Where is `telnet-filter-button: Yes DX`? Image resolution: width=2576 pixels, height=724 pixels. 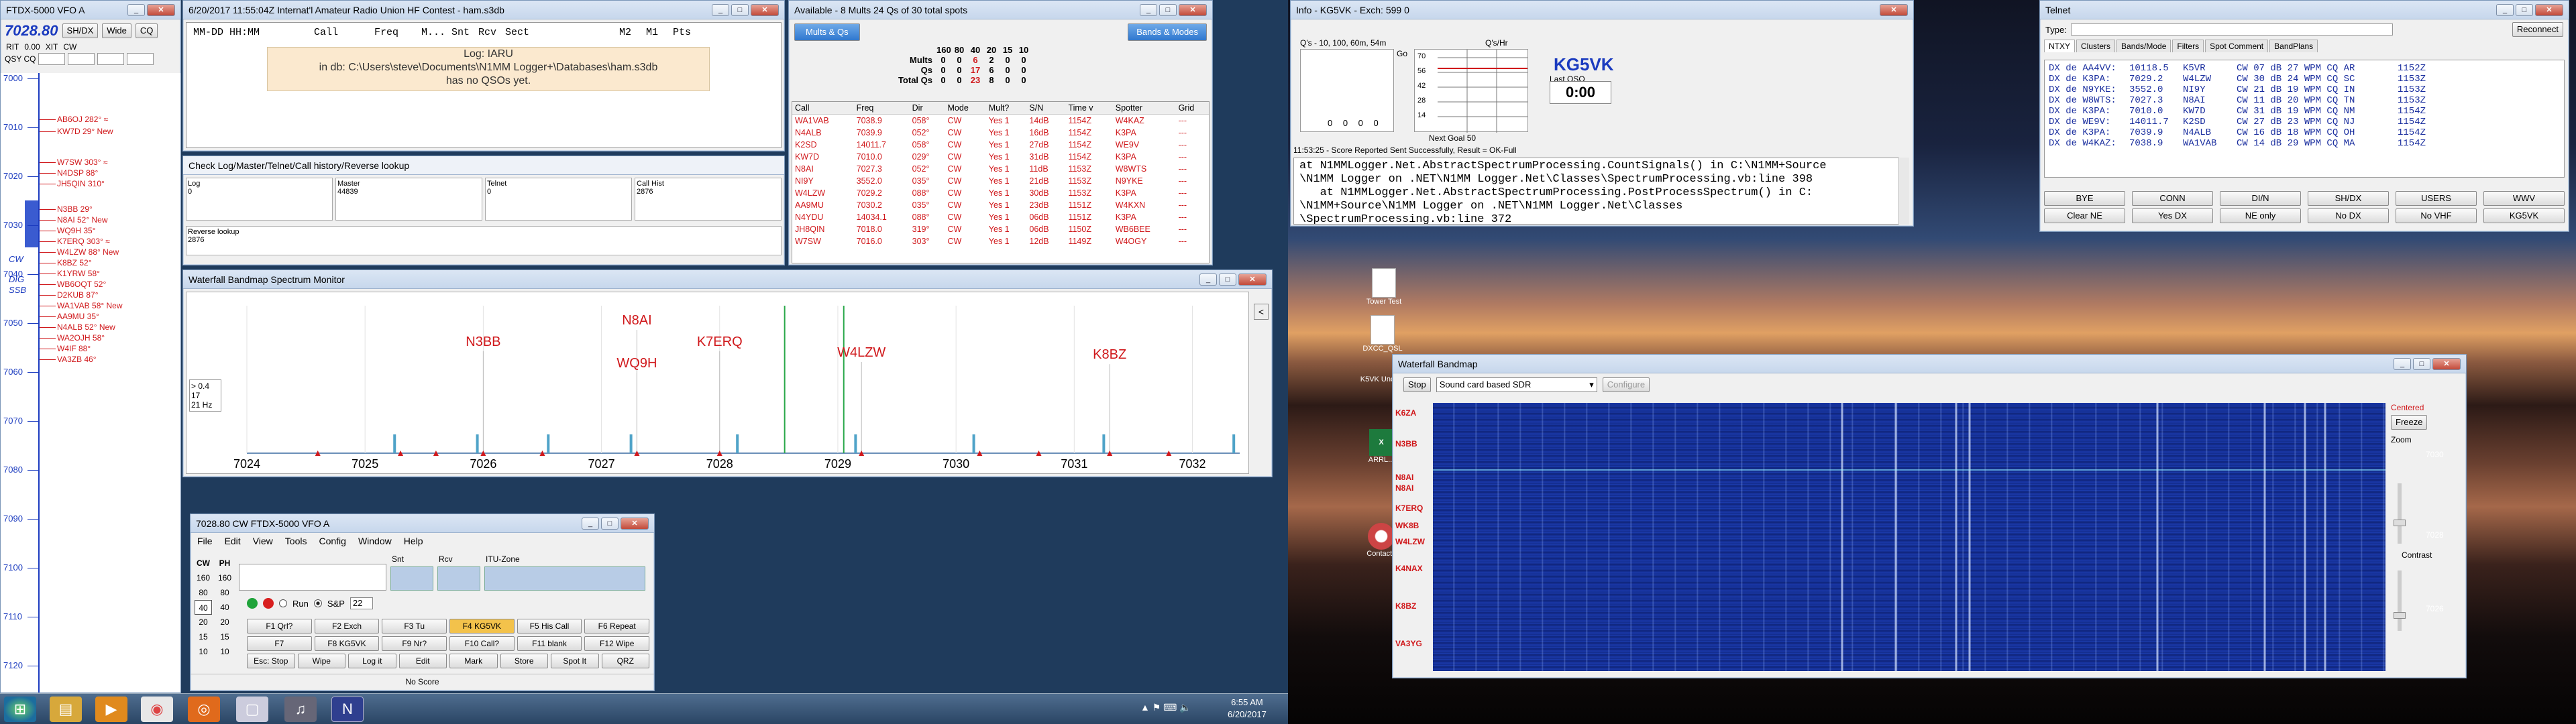 telnet-filter-button: Yes DX is located at coordinates (2172, 215).